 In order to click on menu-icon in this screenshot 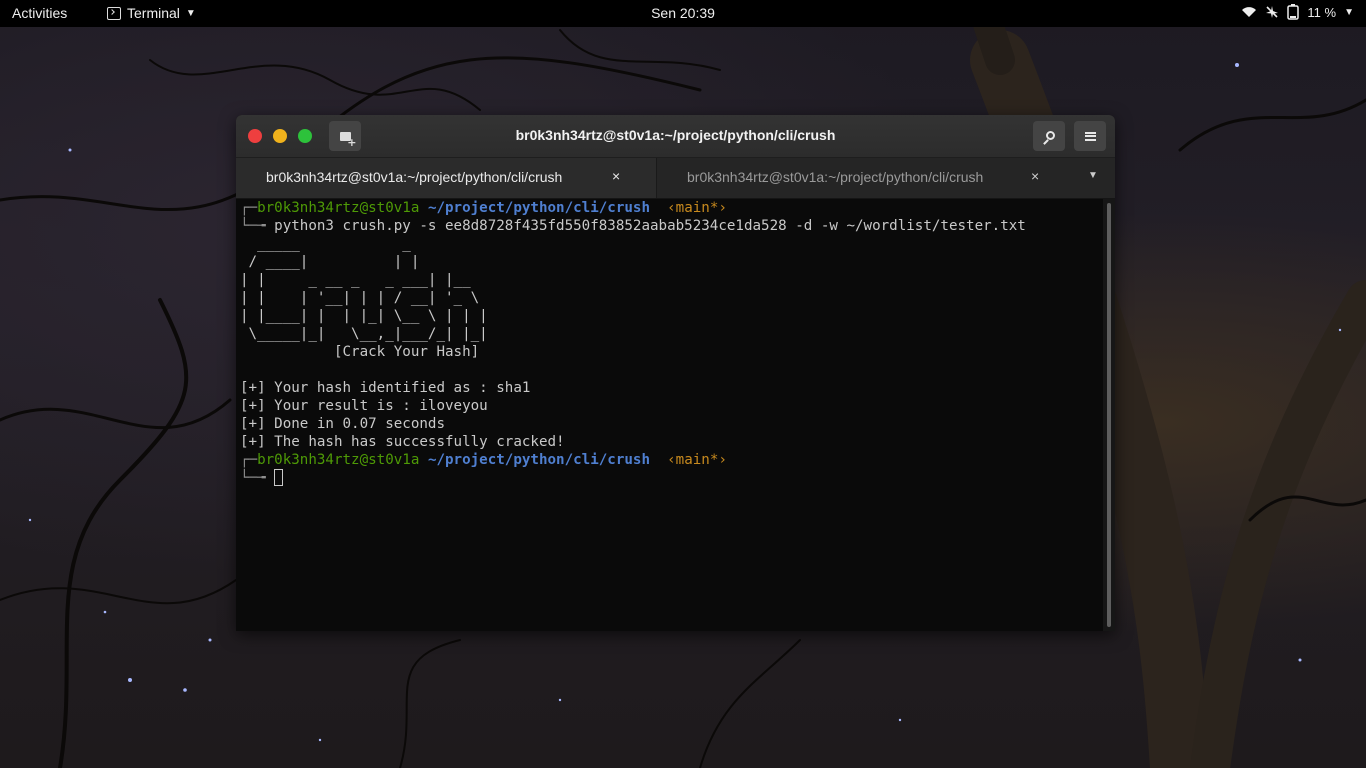, I will do `click(1090, 136)`.